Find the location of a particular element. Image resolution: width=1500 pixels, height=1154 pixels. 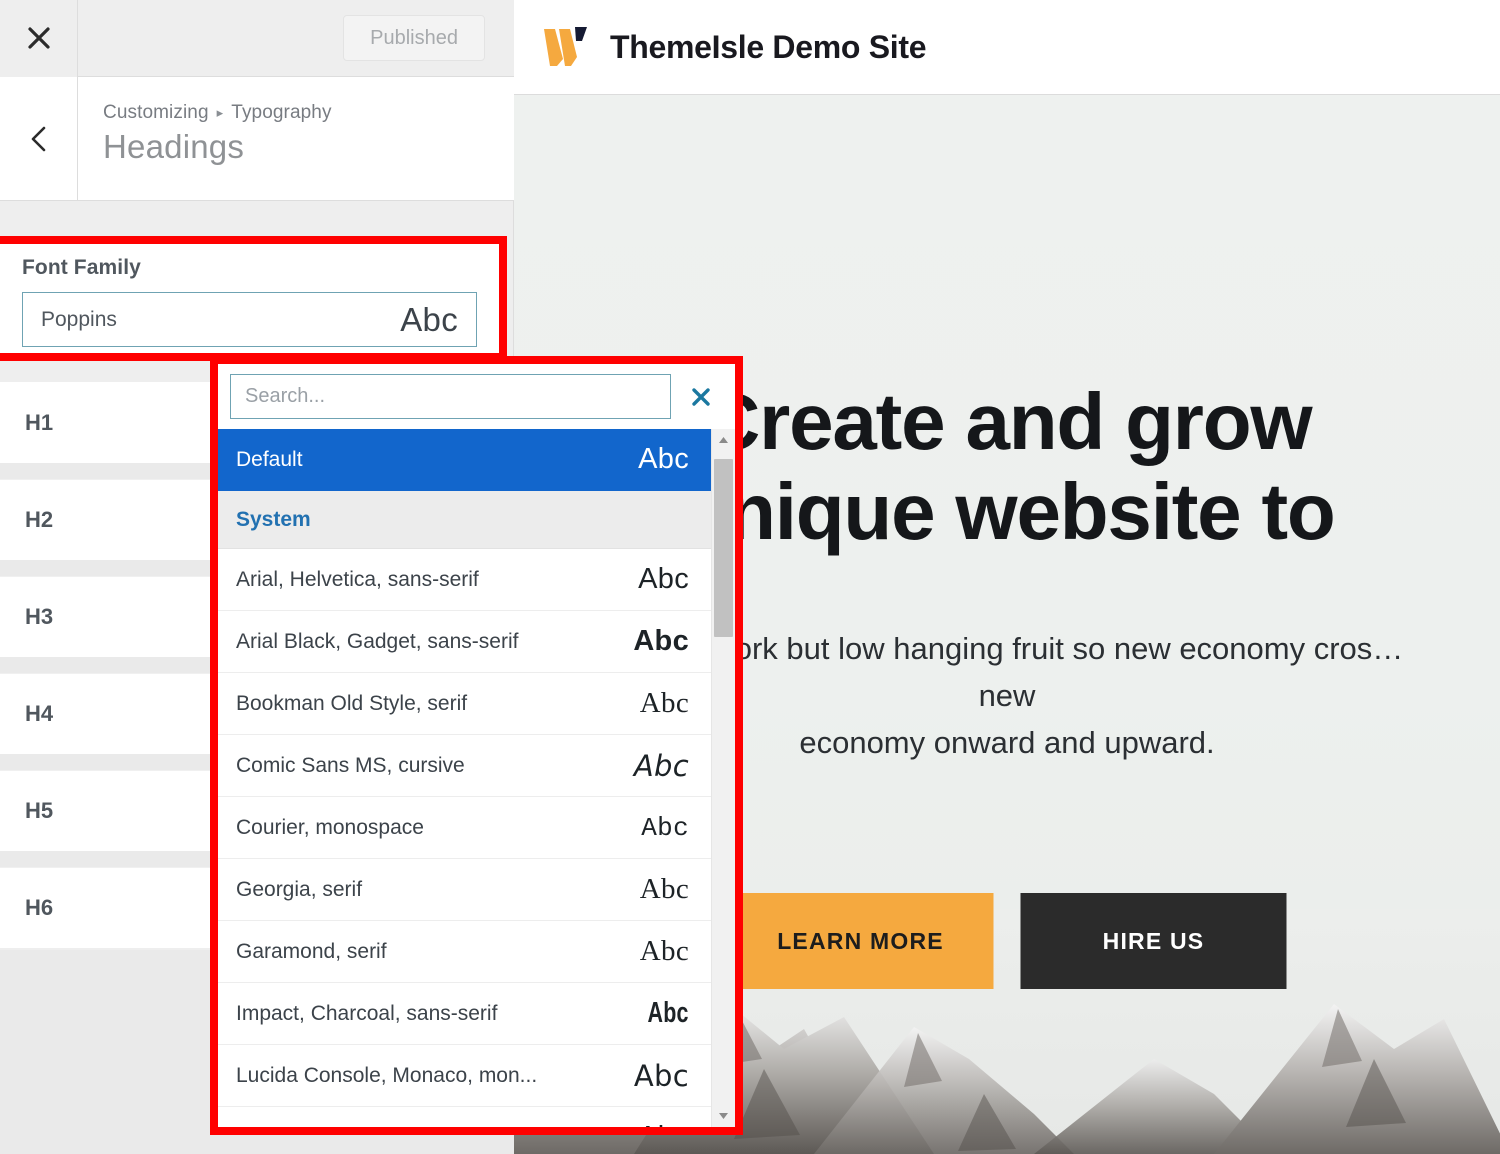

heading-row-label: H2 is located at coordinates (39, 519).